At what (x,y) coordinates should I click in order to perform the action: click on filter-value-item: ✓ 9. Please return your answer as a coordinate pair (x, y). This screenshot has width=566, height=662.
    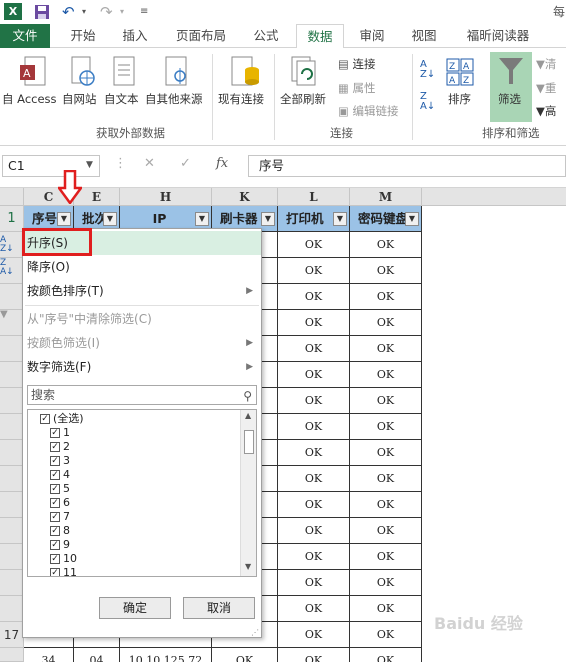
    Looking at the image, I should click on (60, 545).